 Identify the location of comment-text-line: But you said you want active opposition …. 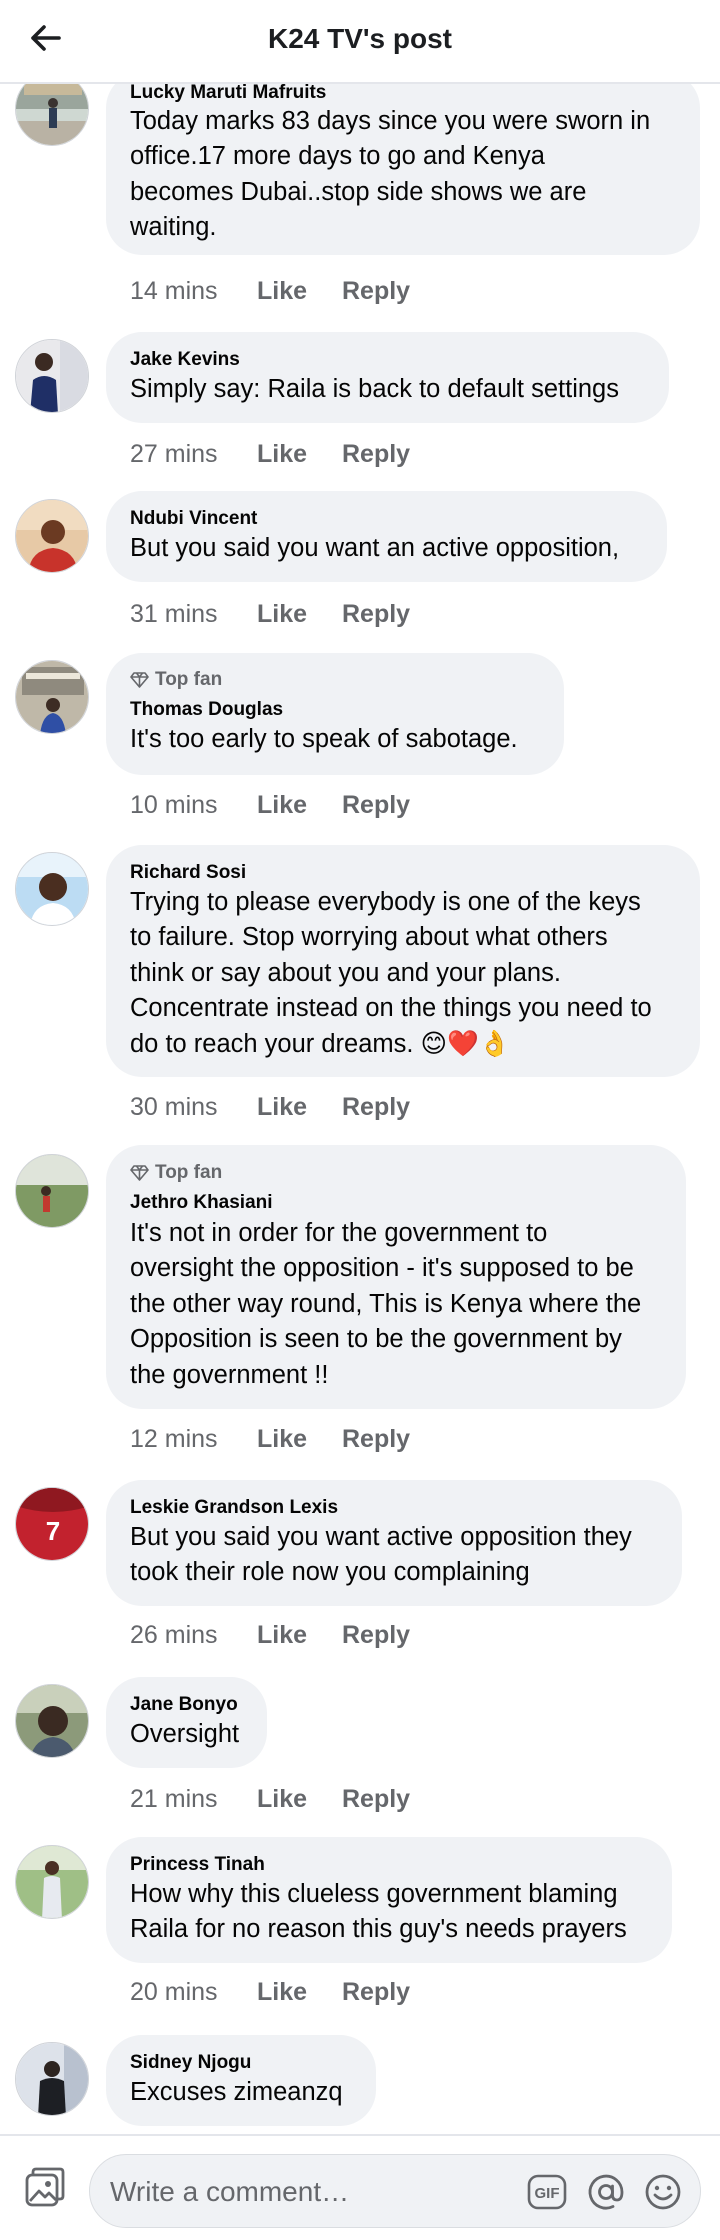
(381, 1537).